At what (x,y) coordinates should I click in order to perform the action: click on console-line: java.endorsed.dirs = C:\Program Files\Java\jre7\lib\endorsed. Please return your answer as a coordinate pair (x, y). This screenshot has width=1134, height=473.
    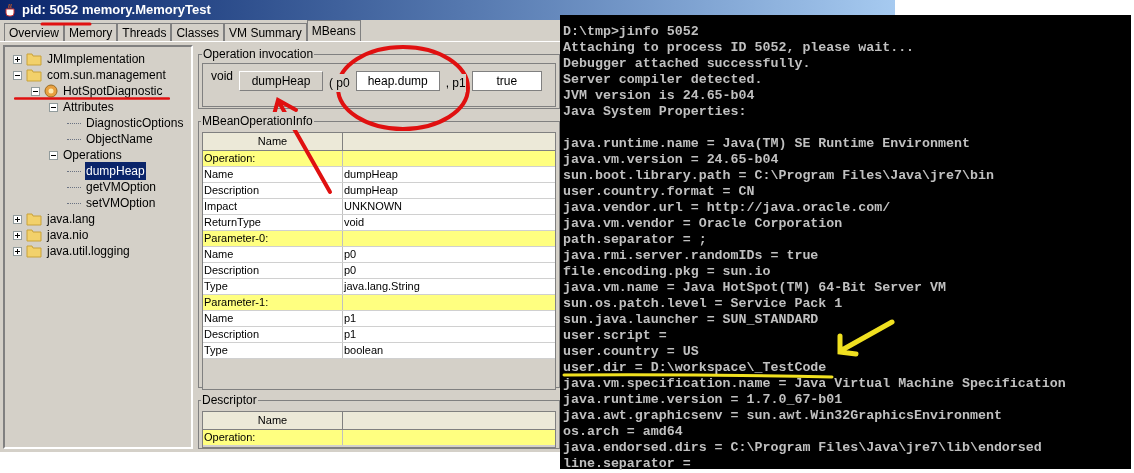
    Looking at the image, I should click on (802, 447).